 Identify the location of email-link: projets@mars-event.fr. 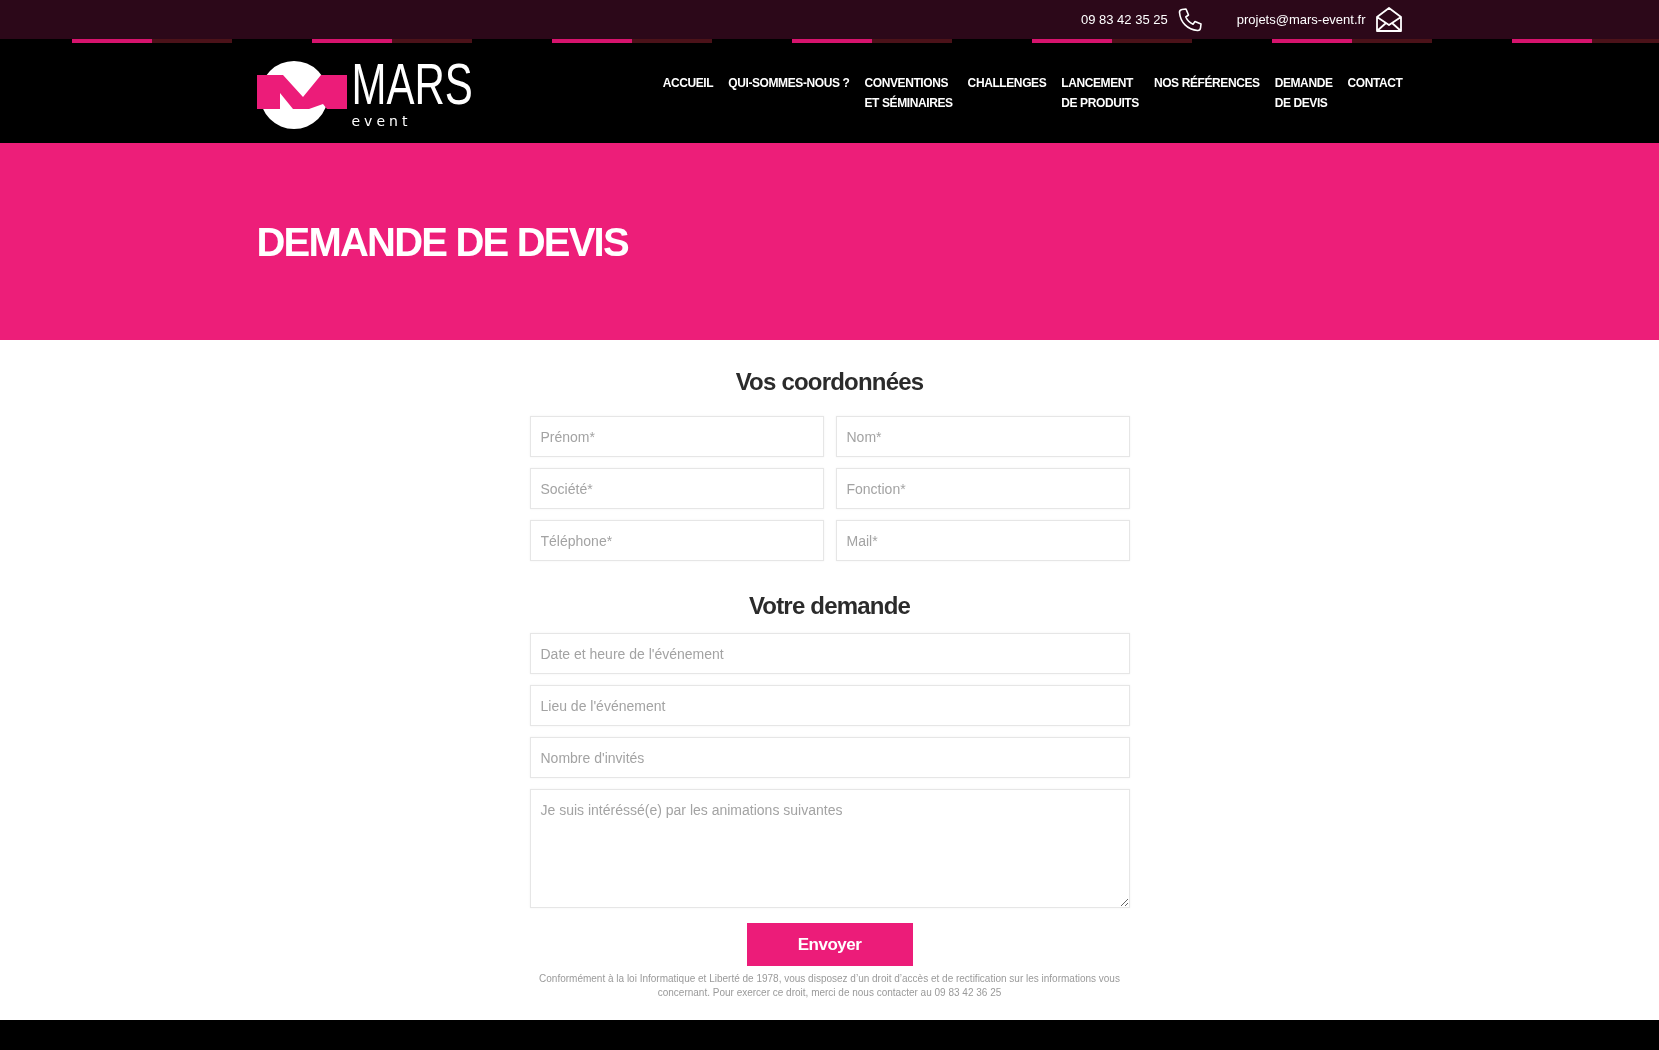
(1301, 19).